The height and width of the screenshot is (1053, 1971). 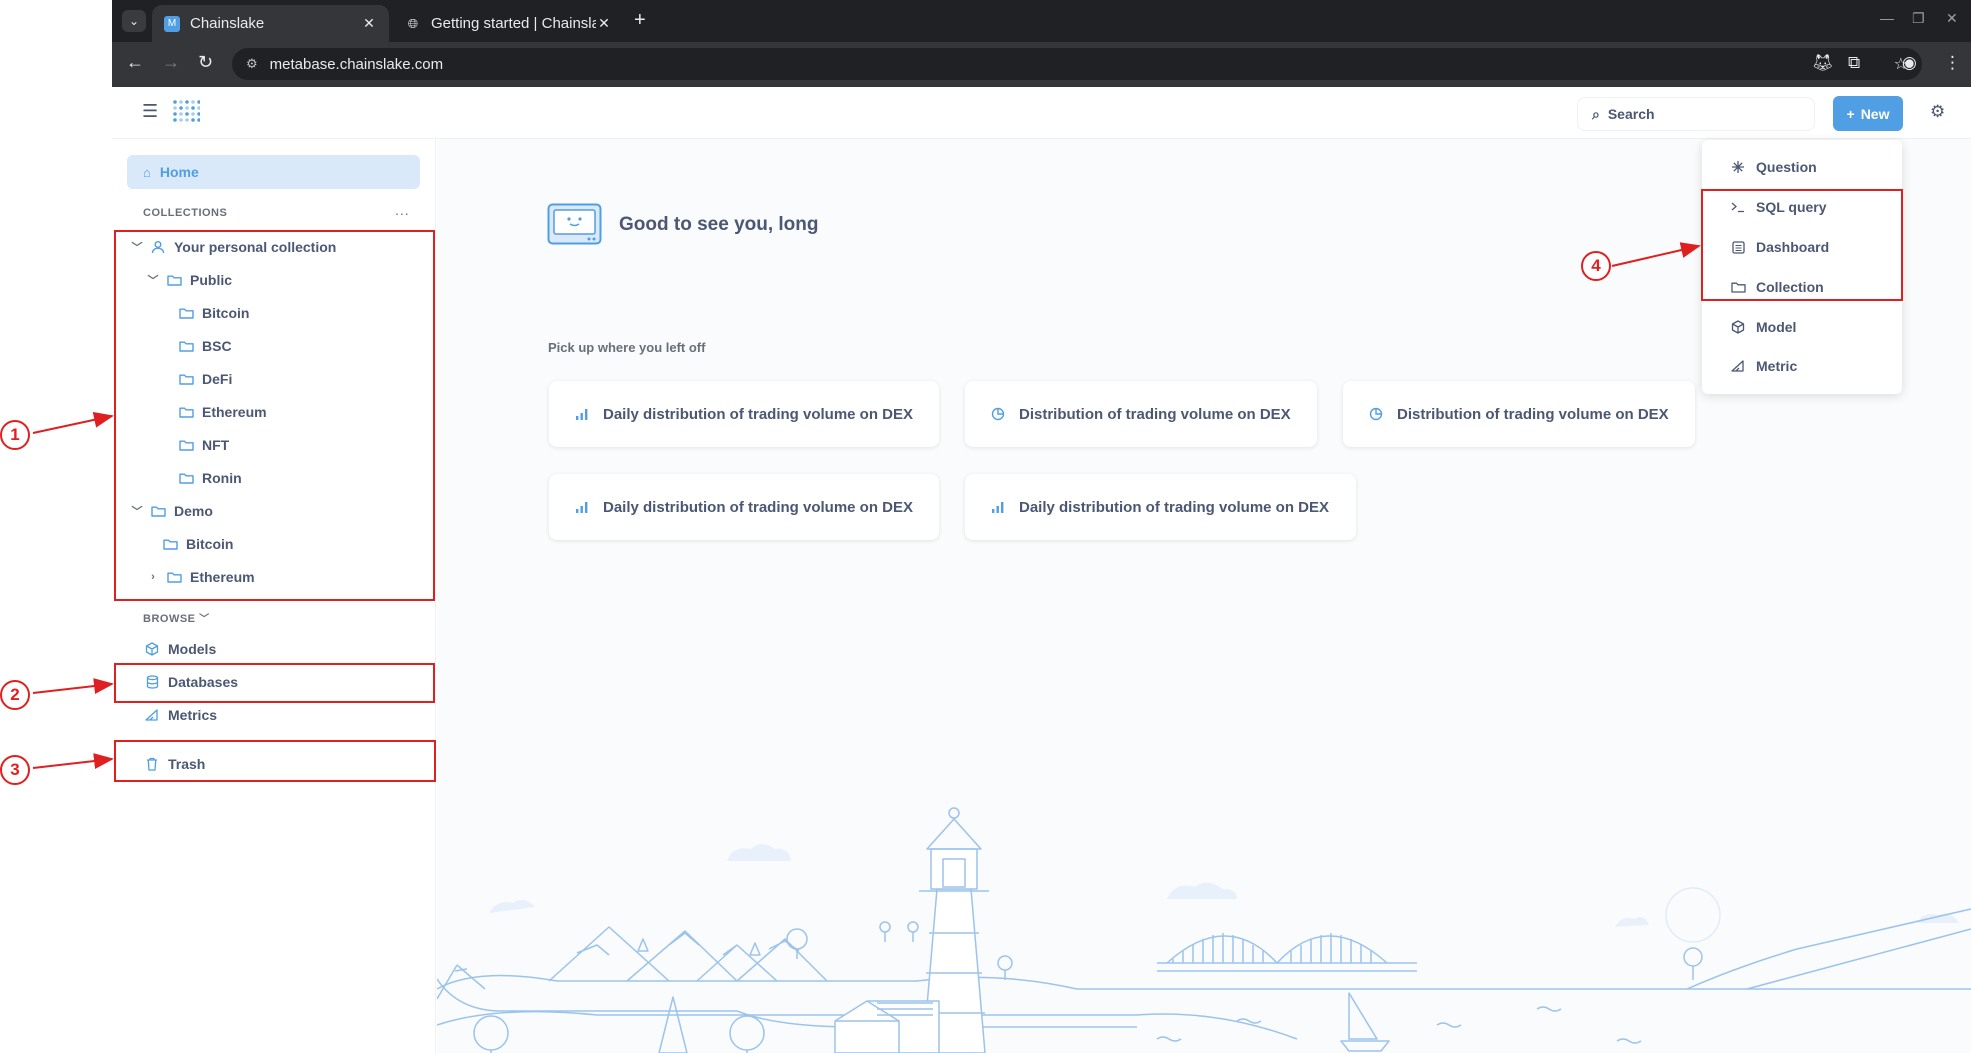 I want to click on annotation-marker-3: 3, so click(x=15, y=770).